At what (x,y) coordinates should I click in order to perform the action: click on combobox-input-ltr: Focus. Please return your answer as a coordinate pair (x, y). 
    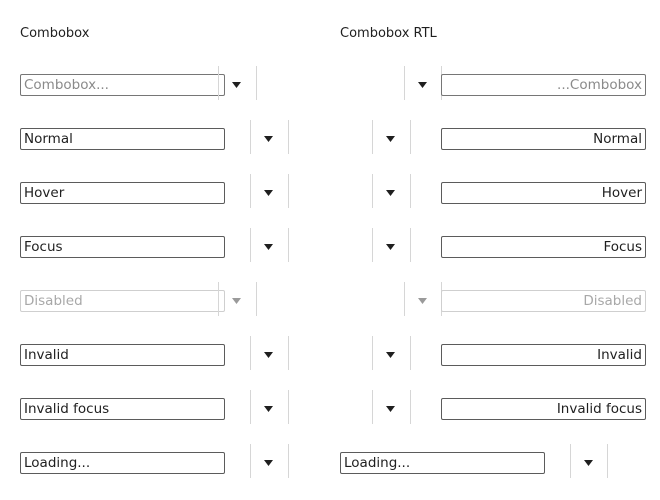
    Looking at the image, I should click on (122, 247).